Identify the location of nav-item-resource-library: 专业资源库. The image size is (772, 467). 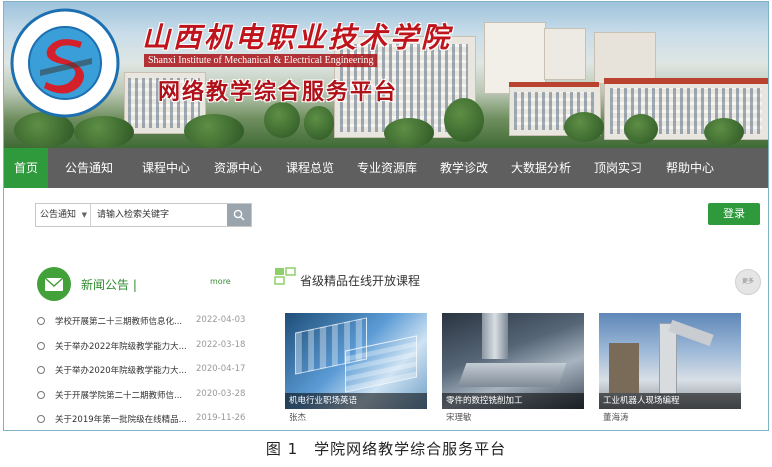
(387, 168).